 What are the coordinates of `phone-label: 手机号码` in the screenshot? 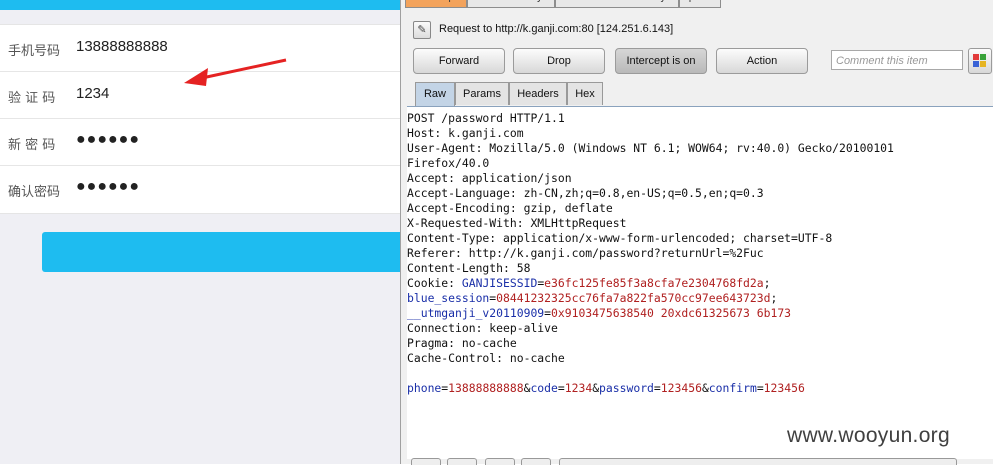 It's located at (34, 51).